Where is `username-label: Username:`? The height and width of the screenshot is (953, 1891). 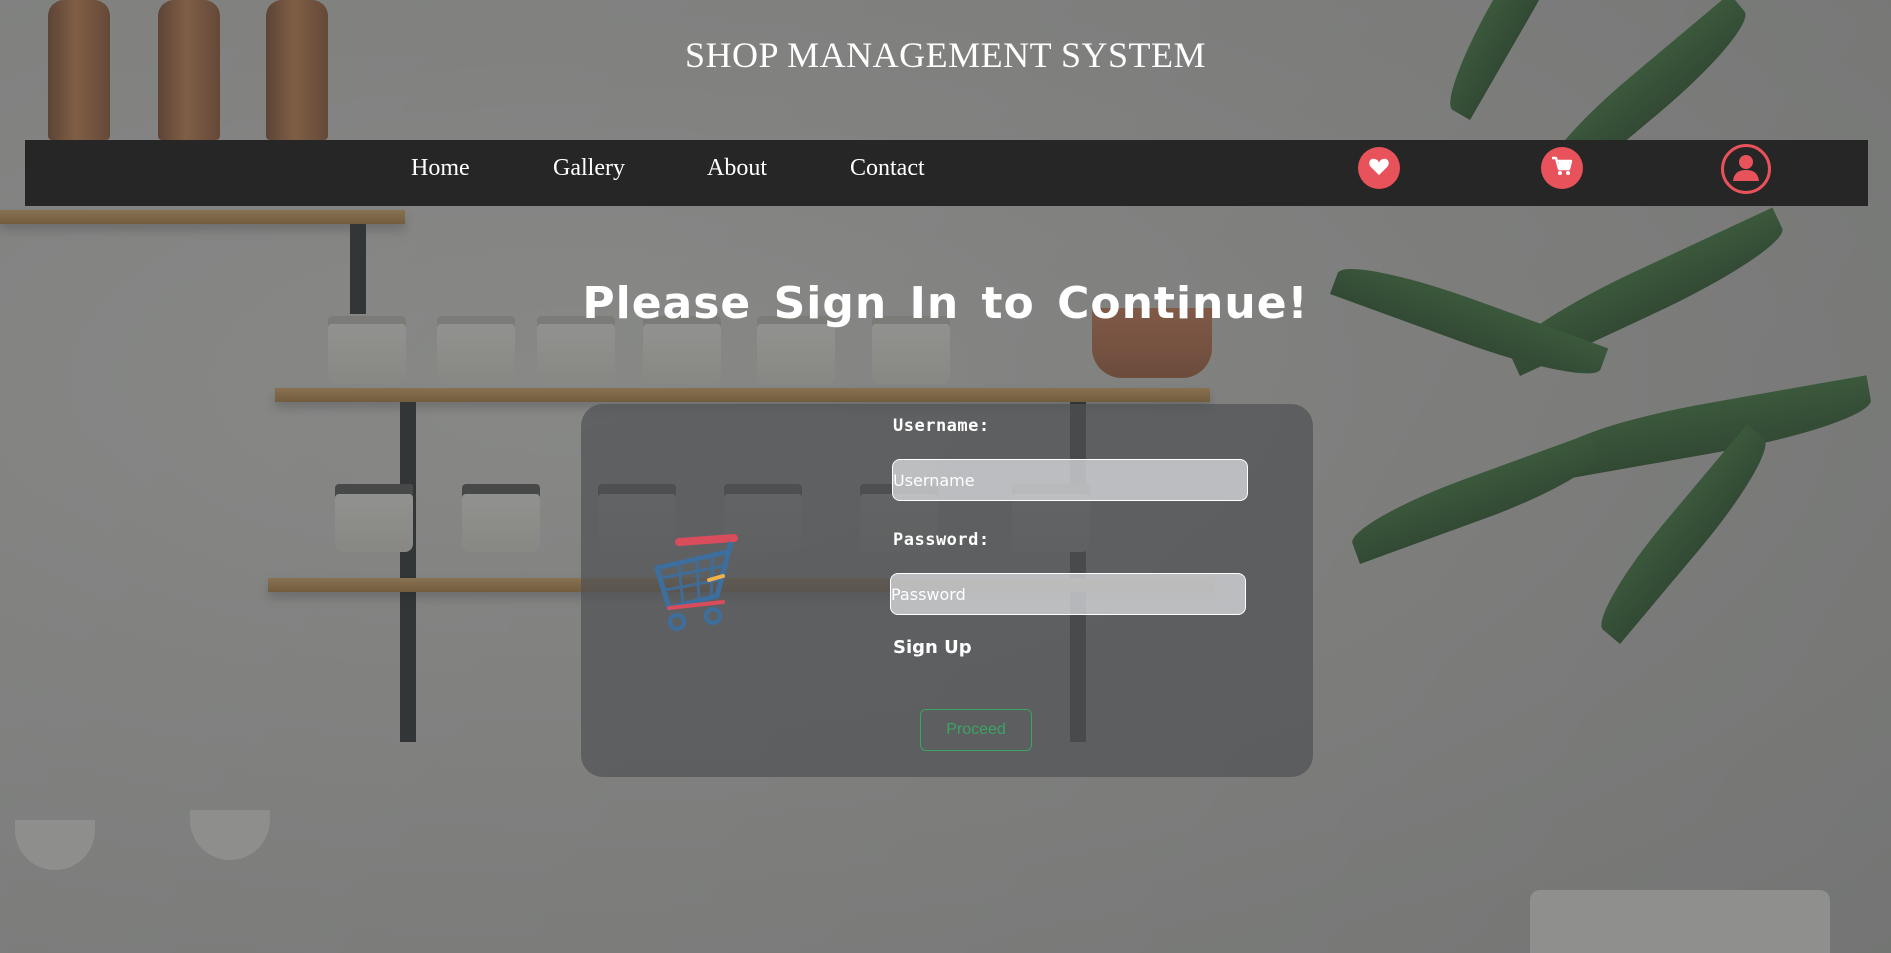
username-label: Username: is located at coordinates (941, 426).